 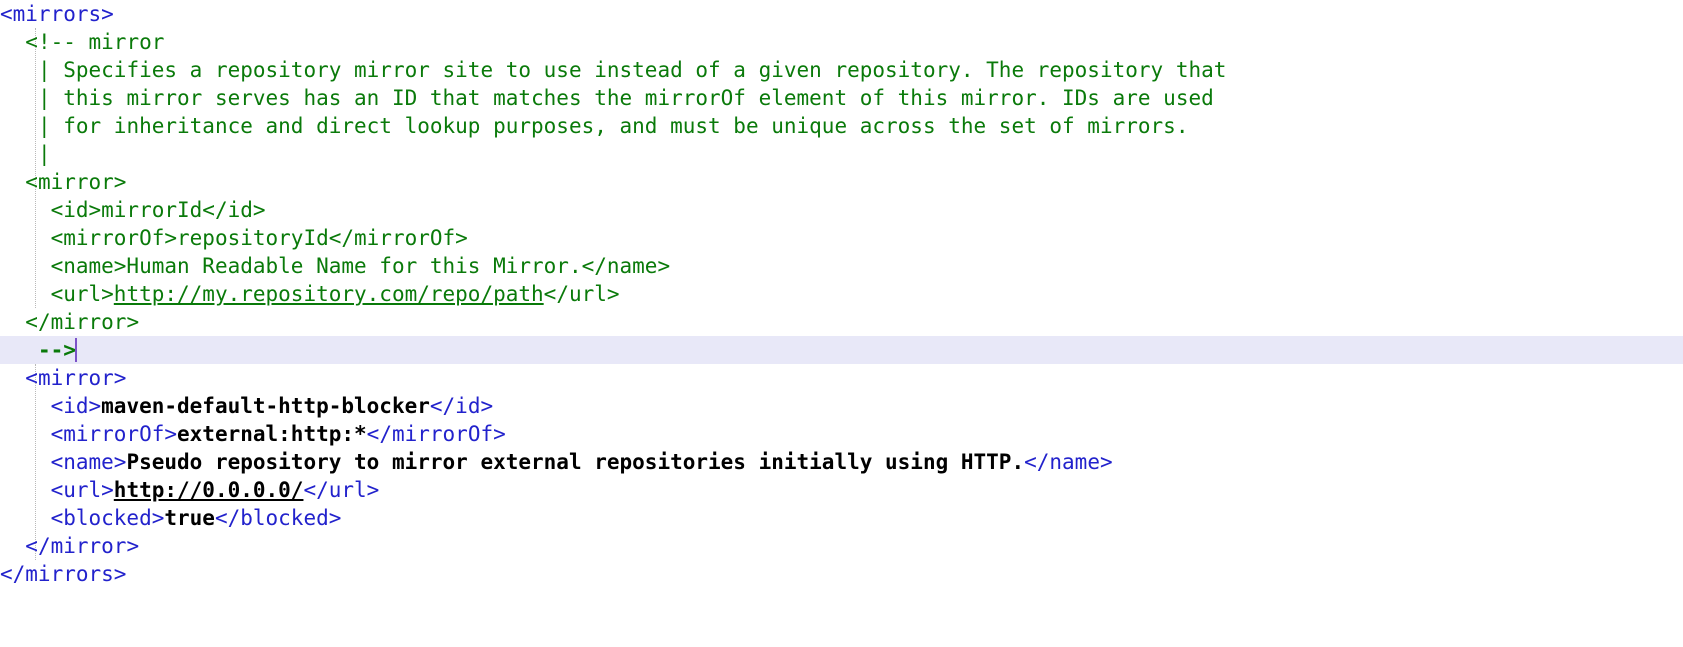 What do you see at coordinates (841, 42) in the screenshot?
I see `code-line: <!-- mirror` at bounding box center [841, 42].